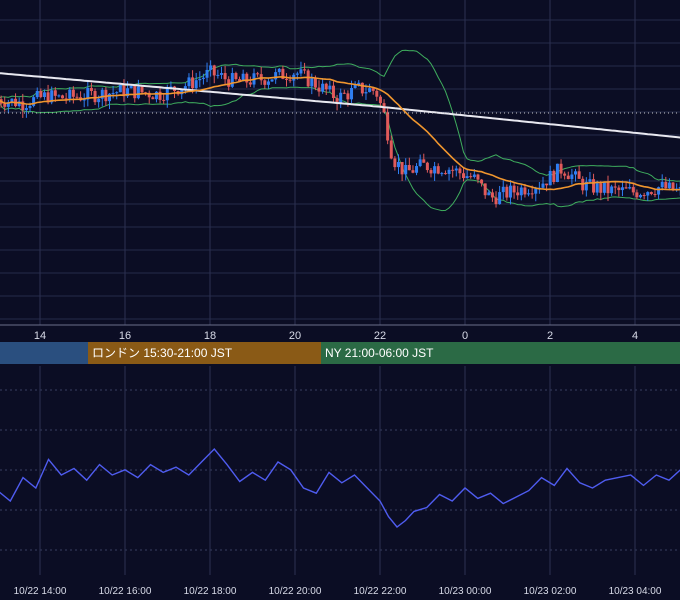  I want to click on x-tick-label: 16, so click(125, 336).